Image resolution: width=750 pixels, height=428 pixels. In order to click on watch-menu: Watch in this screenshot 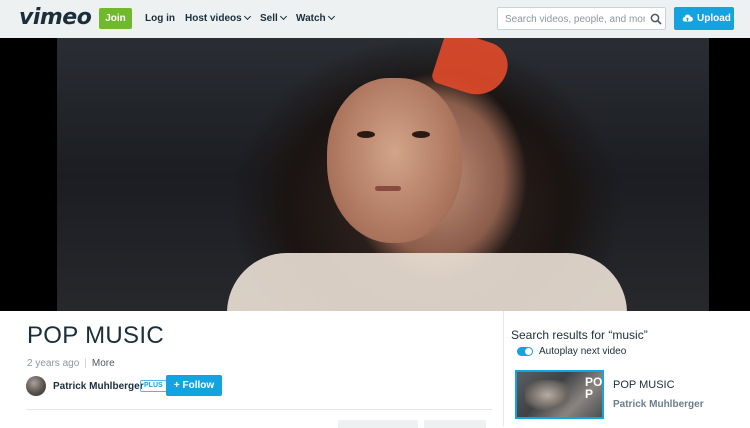, I will do `click(315, 18)`.